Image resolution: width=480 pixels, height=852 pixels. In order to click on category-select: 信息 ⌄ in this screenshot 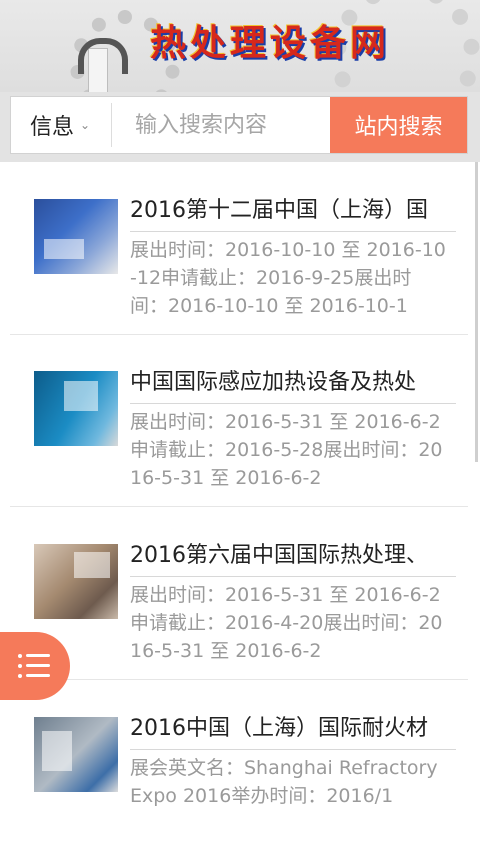, I will do `click(60, 125)`.